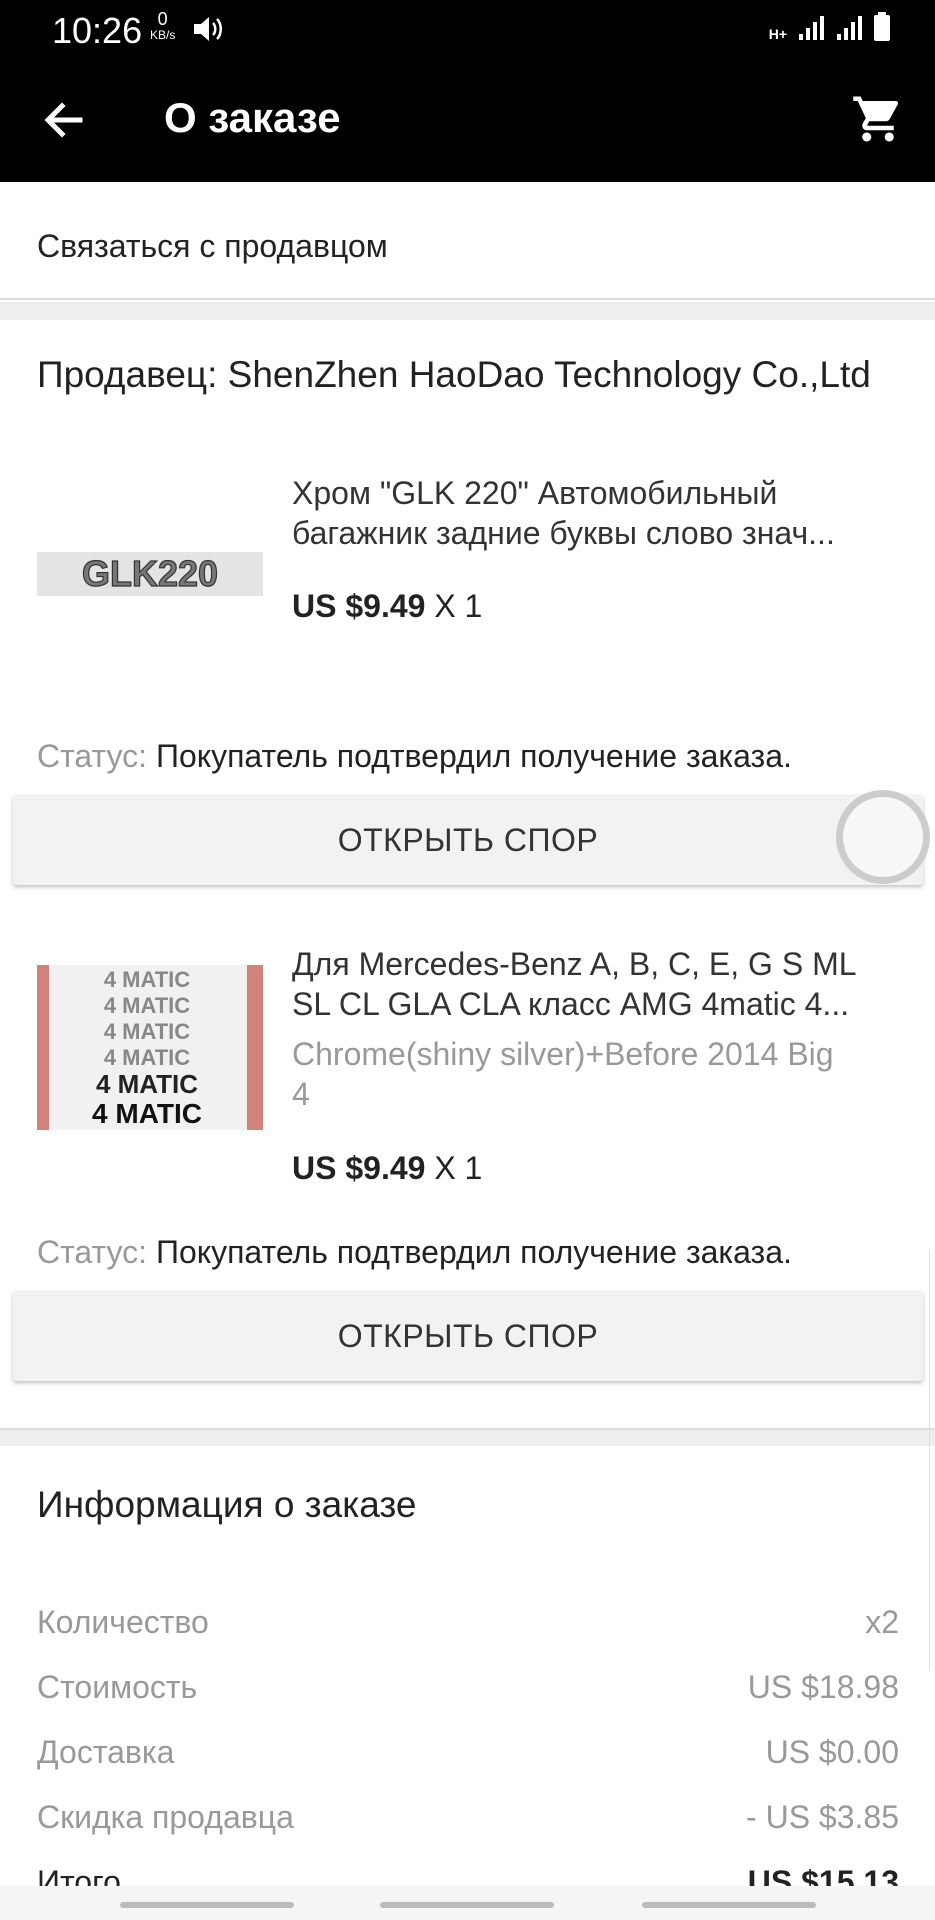 The height and width of the screenshot is (1920, 935). Describe the element at coordinates (467, 29) in the screenshot. I see `status-bar: 10:26 0 KB/s H+` at that location.